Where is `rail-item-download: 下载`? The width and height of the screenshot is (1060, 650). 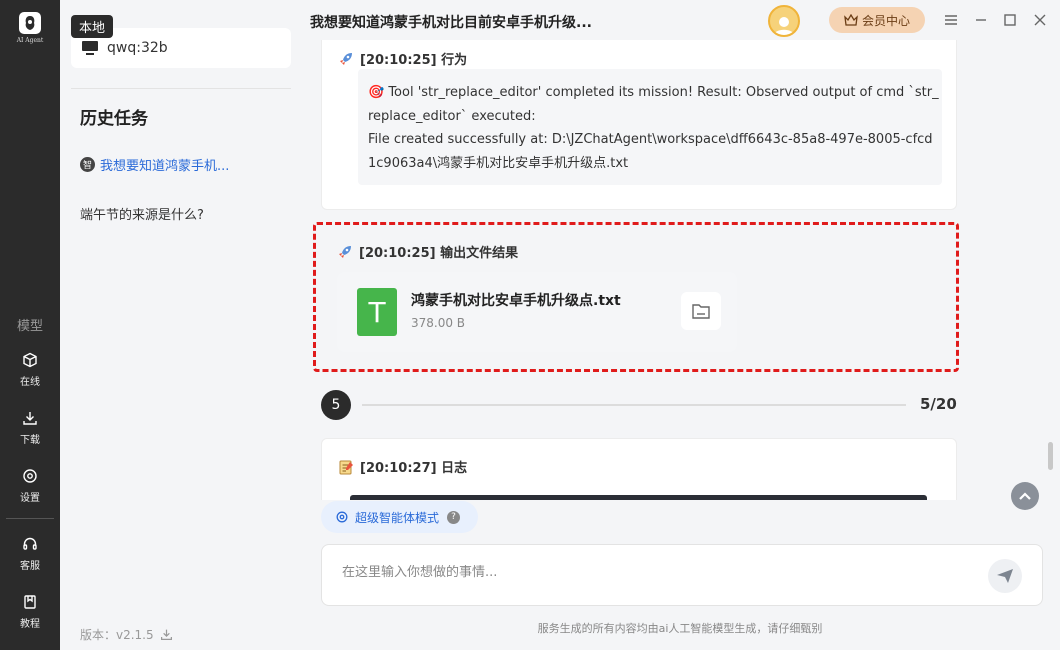
rail-item-download: 下载 is located at coordinates (30, 428).